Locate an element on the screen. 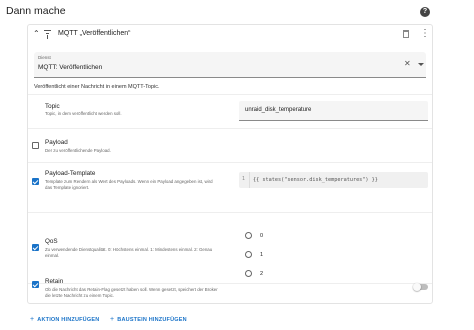 The height and width of the screenshot is (330, 474). add-block-label: BAUSTEIN HINZUFÜGEN is located at coordinates (152, 320).